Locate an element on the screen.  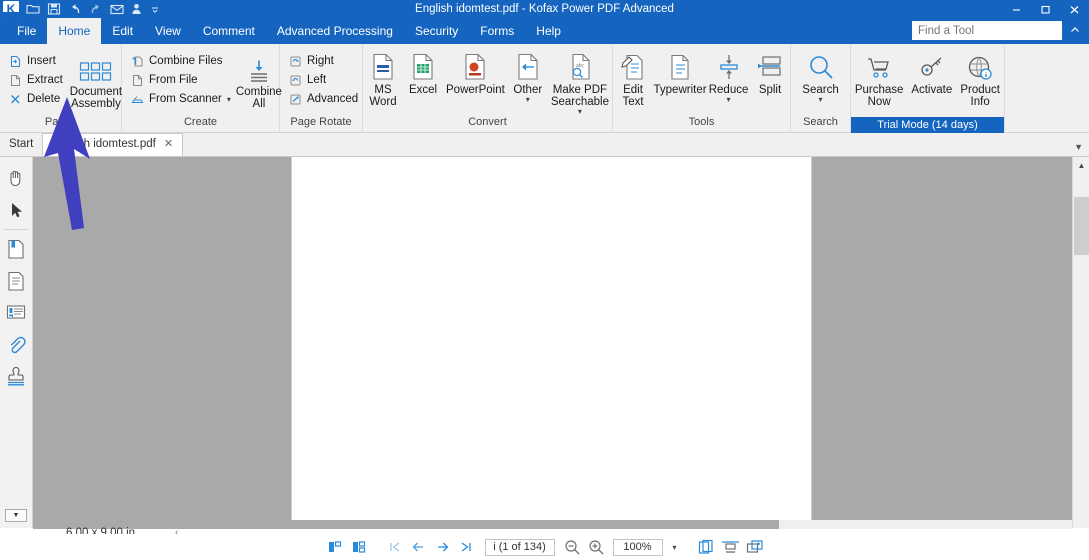
pages-panel-icon is located at coordinates (16, 281).